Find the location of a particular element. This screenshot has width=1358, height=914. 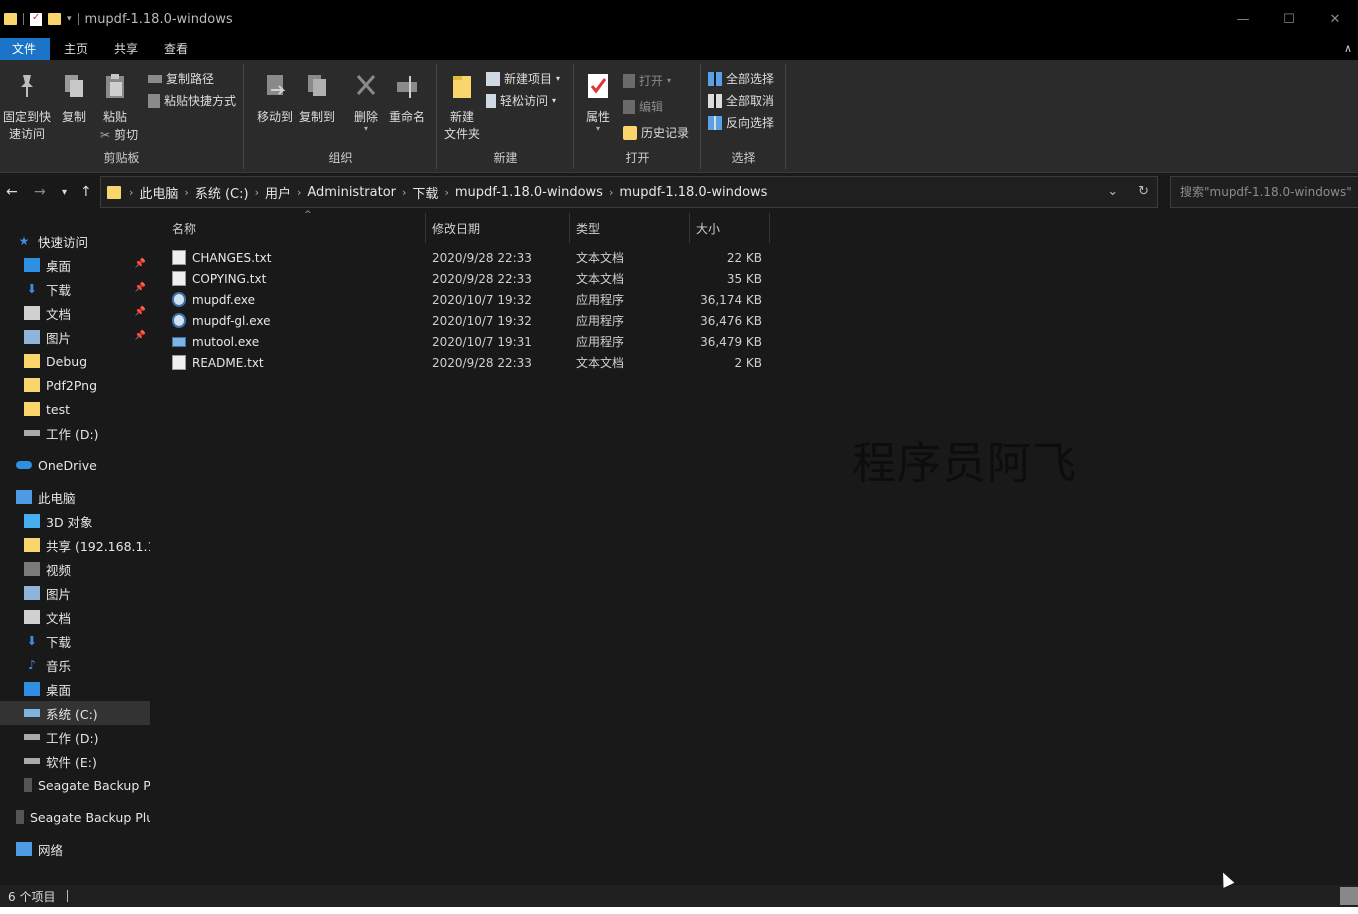

breadcrumb-system-c: 系统 (C:) is located at coordinates (222, 192).